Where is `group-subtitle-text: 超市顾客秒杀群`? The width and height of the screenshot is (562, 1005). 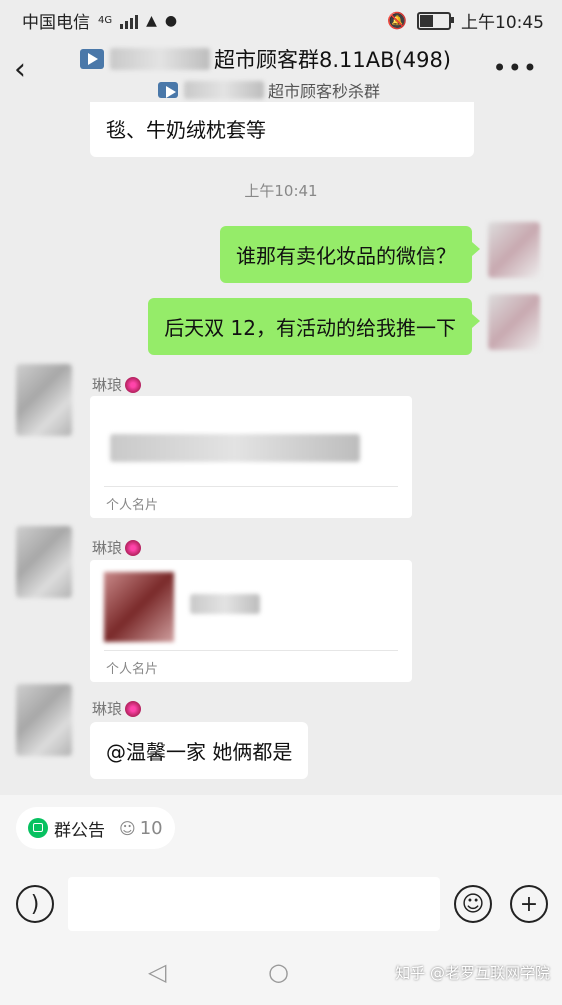 group-subtitle-text: 超市顾客秒杀群 is located at coordinates (324, 91).